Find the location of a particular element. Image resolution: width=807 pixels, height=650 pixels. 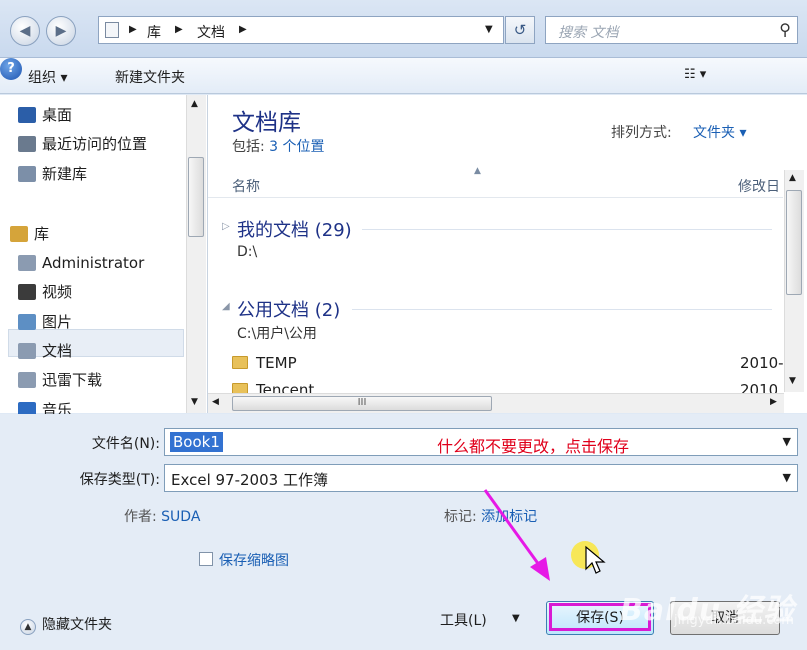

page-icon is located at coordinates (112, 30).